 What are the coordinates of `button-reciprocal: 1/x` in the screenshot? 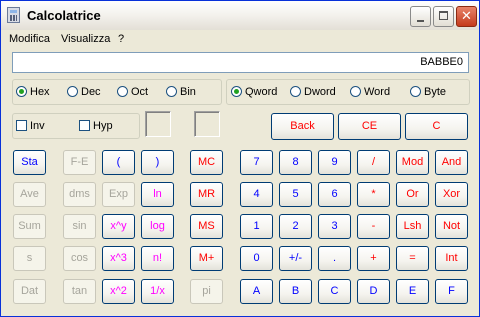 It's located at (157, 291).